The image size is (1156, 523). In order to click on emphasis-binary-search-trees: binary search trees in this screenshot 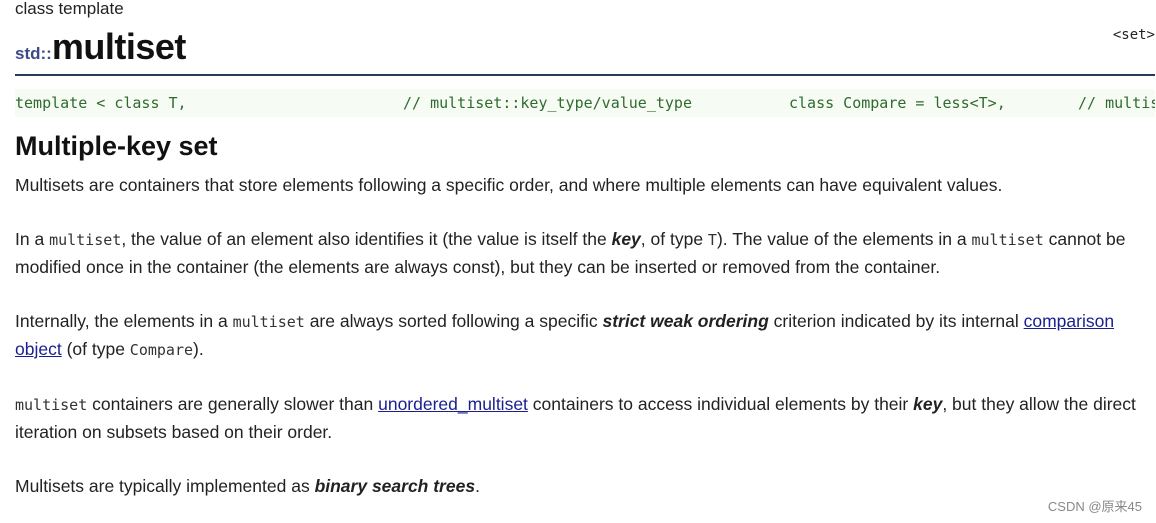, I will do `click(395, 486)`.